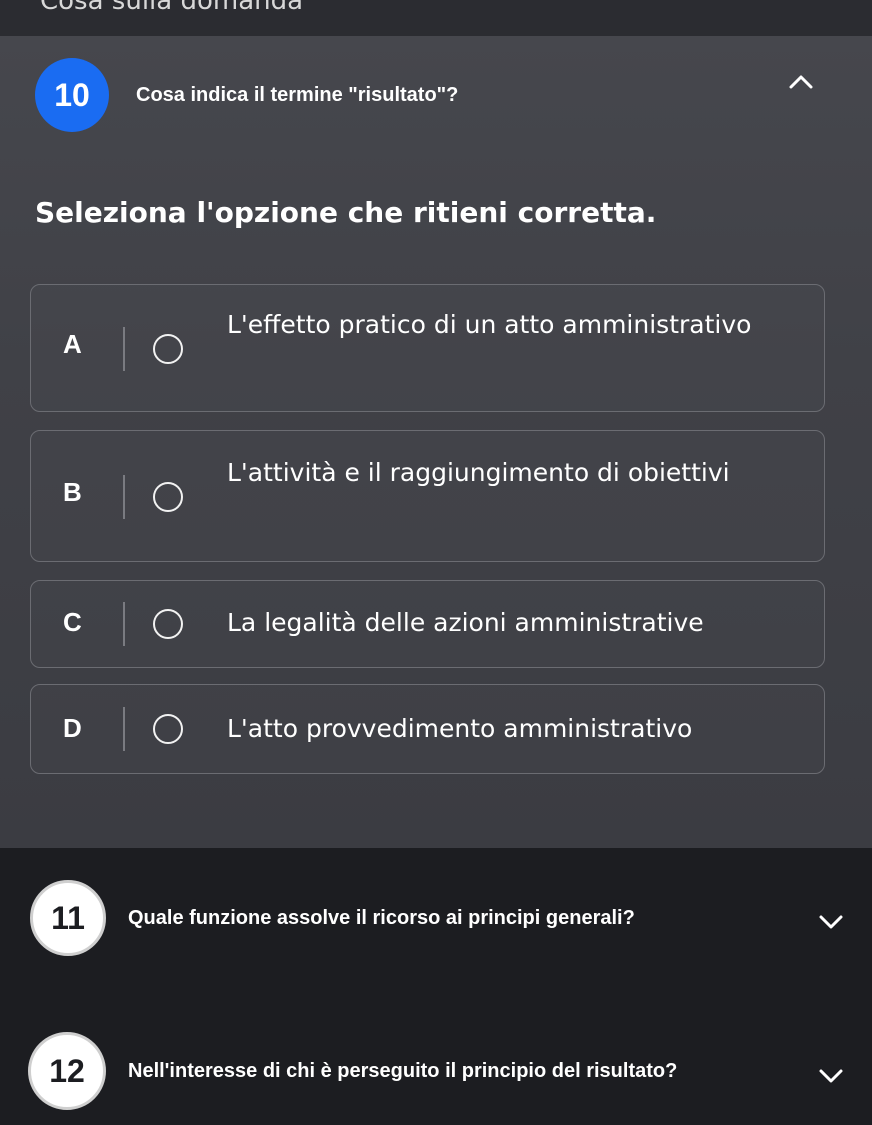 This screenshot has width=872, height=1125. I want to click on option-d: D L'atto provvedimento amministrativo, so click(427, 729).